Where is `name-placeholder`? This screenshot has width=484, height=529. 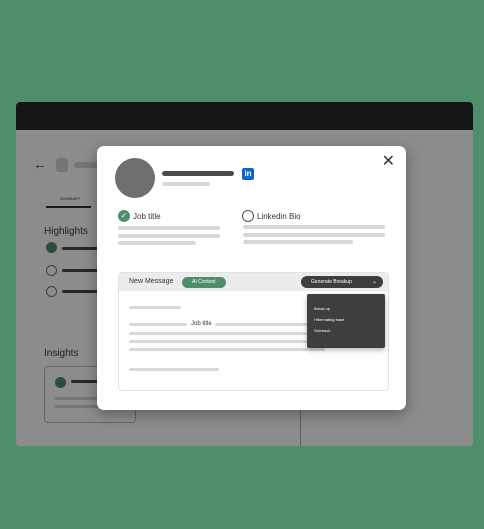
name-placeholder is located at coordinates (198, 173).